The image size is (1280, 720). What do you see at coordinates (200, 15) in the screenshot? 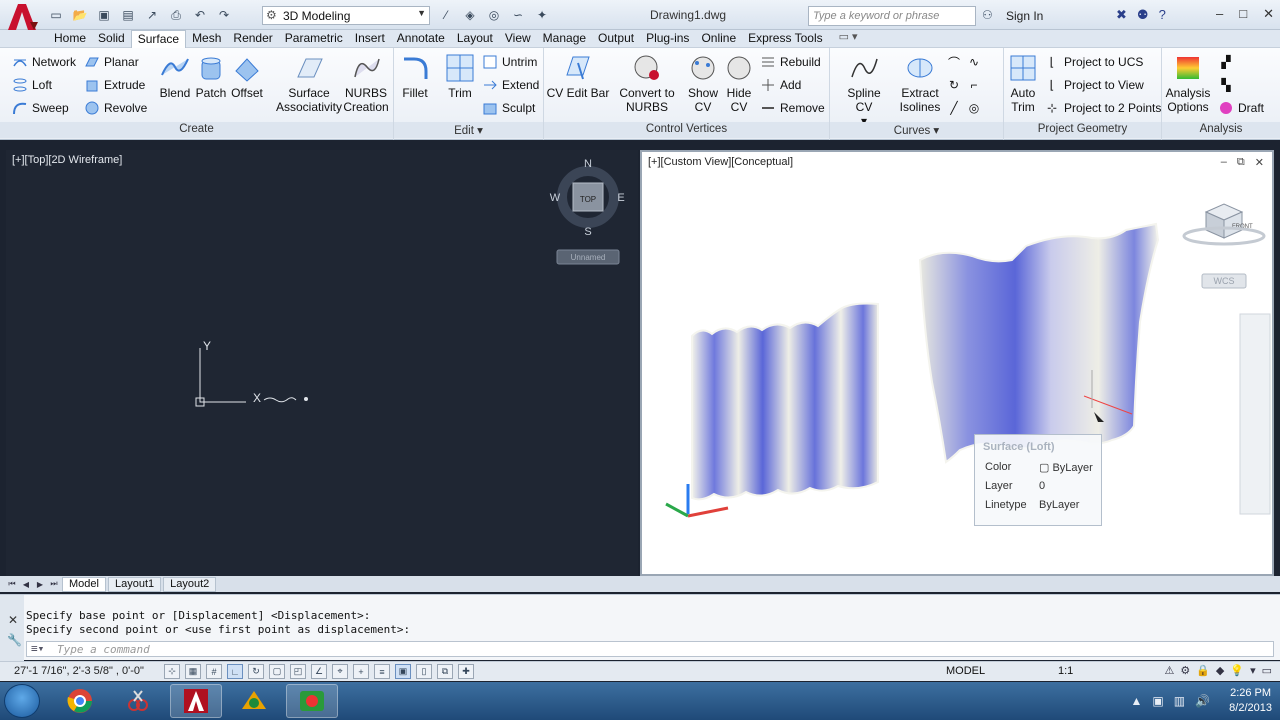
I see `undo-icon: ↶` at bounding box center [200, 15].